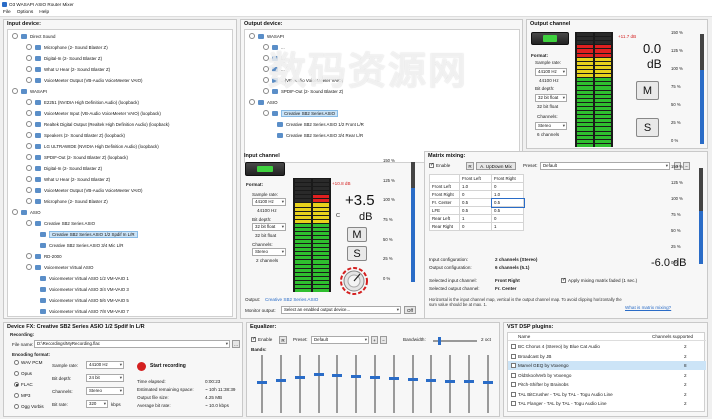 This screenshot has width=712, height=419. Describe the element at coordinates (266, 36) in the screenshot. I see `output-tree-item: WASAPI` at that location.